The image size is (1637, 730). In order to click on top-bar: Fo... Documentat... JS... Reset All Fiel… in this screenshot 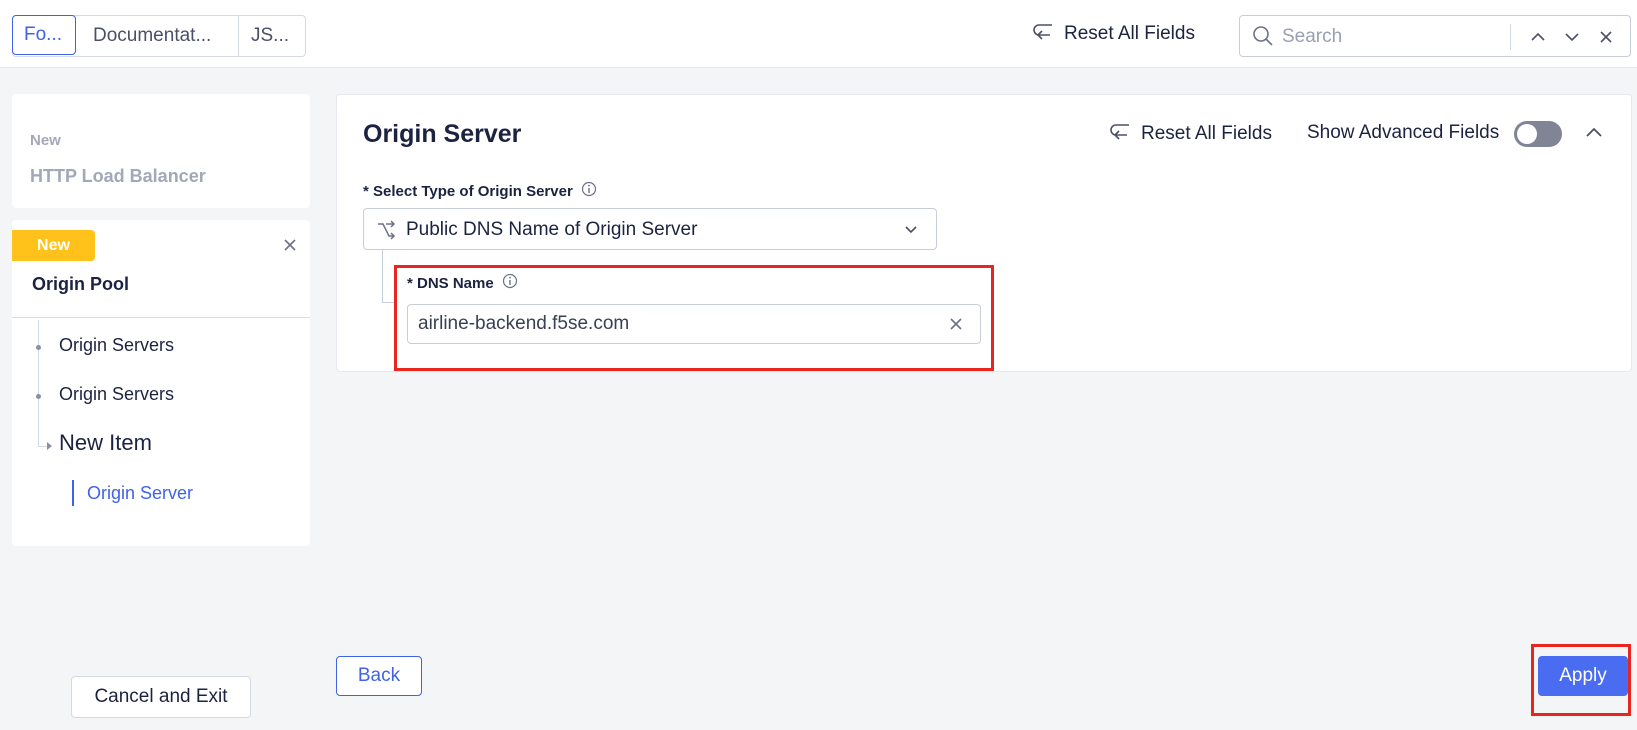, I will do `click(818, 34)`.